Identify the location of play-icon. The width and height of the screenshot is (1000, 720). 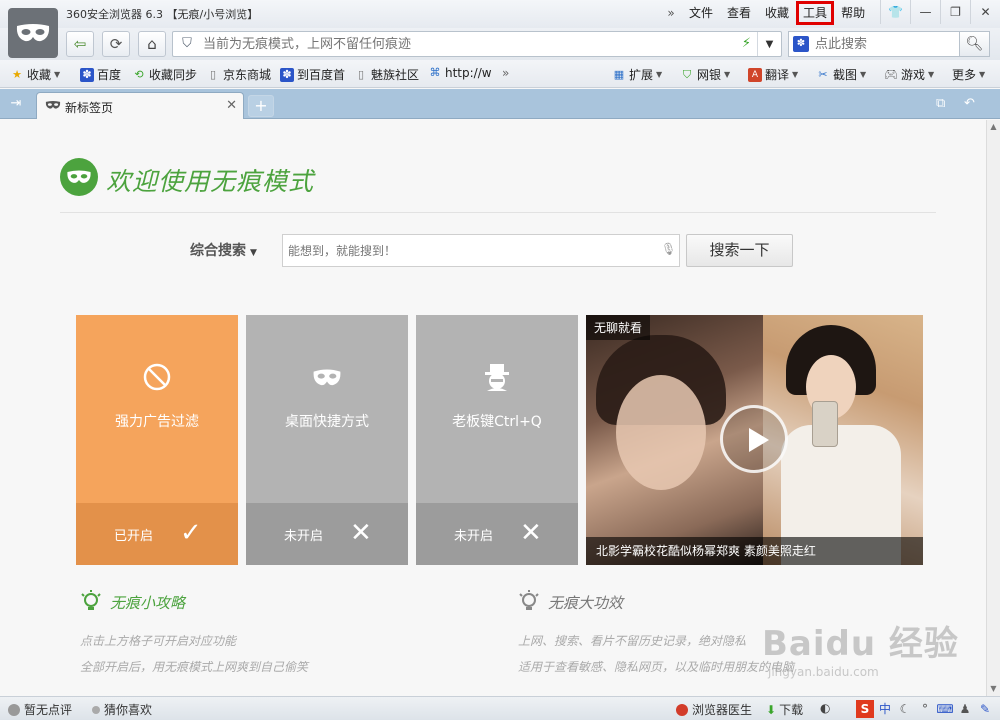
(754, 439).